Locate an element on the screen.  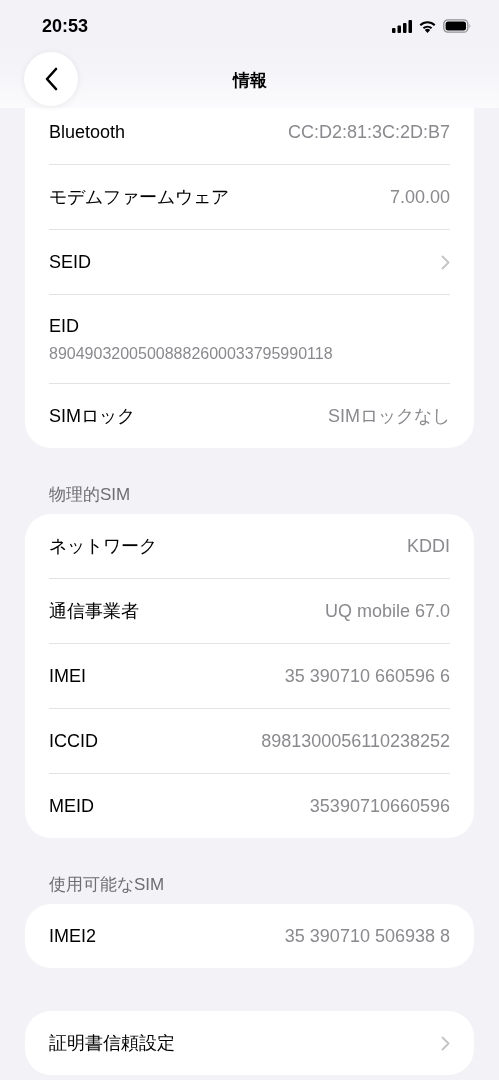
signal-icon is located at coordinates (402, 26).